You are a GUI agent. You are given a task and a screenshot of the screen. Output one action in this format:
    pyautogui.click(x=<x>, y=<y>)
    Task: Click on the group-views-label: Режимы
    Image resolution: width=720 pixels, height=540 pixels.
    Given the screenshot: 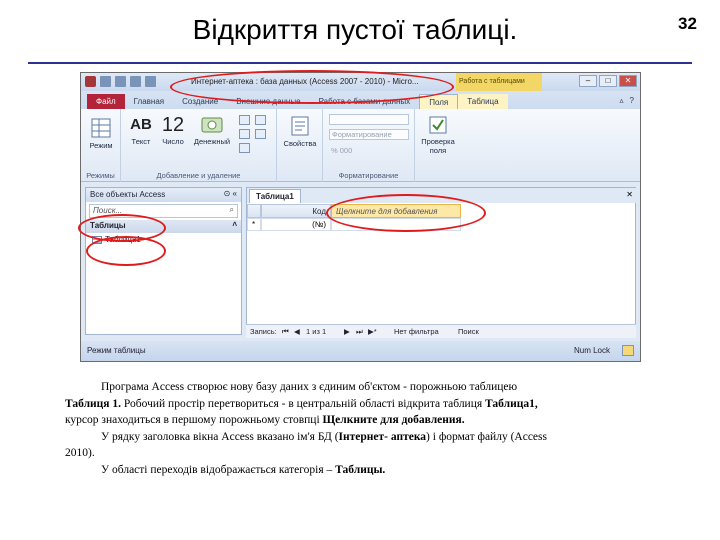 What is the action you would take?
    pyautogui.click(x=100, y=175)
    